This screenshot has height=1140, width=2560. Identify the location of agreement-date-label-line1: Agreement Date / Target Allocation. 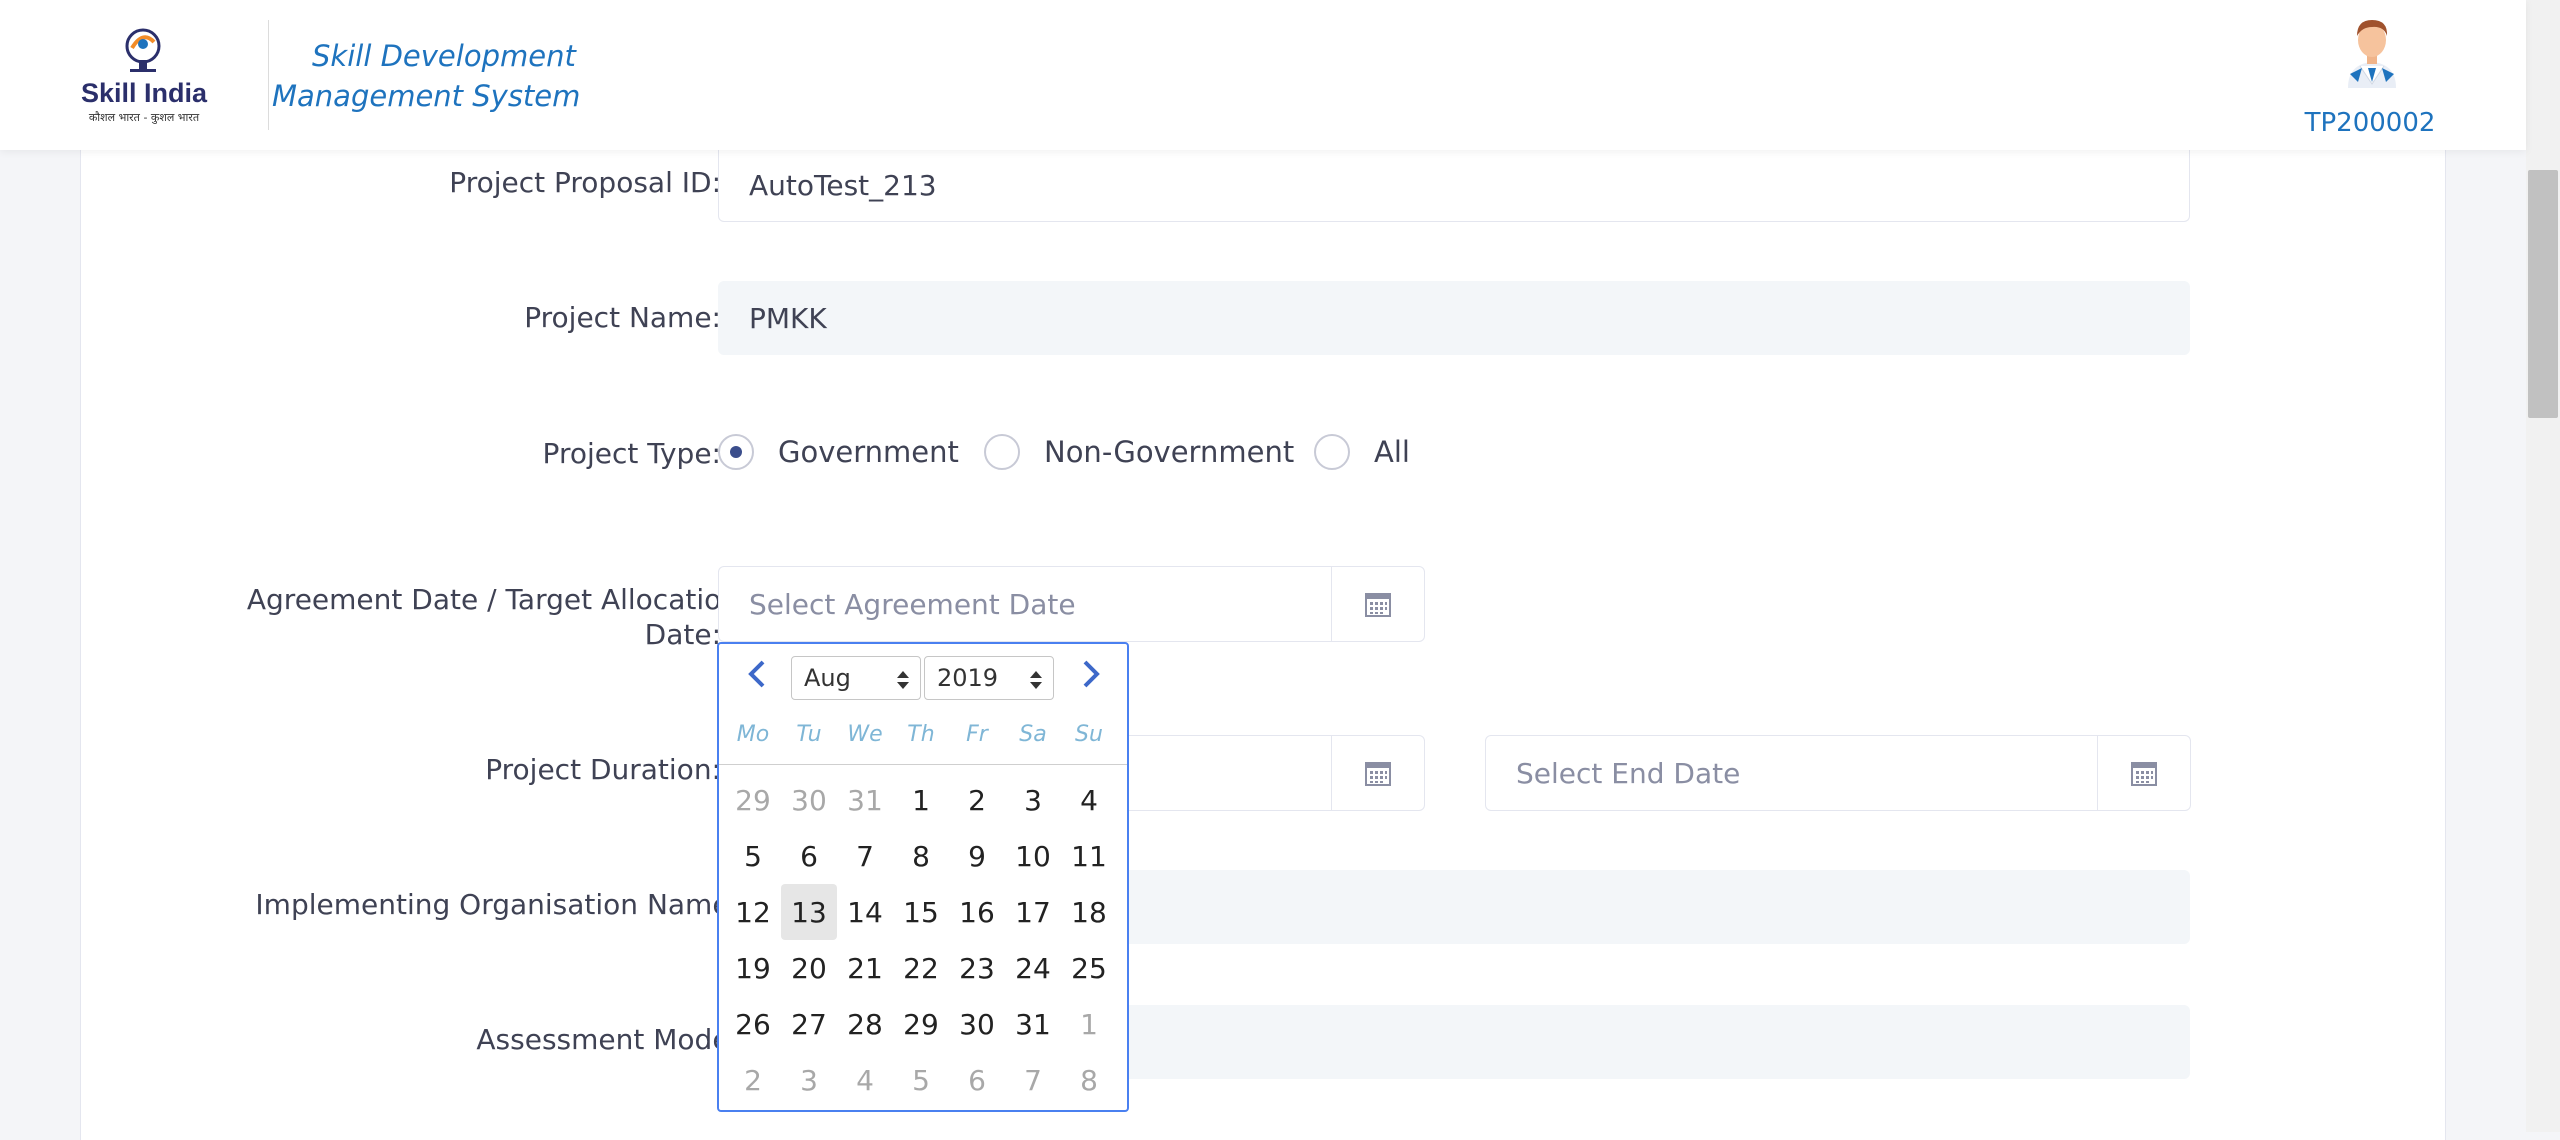
(492, 599).